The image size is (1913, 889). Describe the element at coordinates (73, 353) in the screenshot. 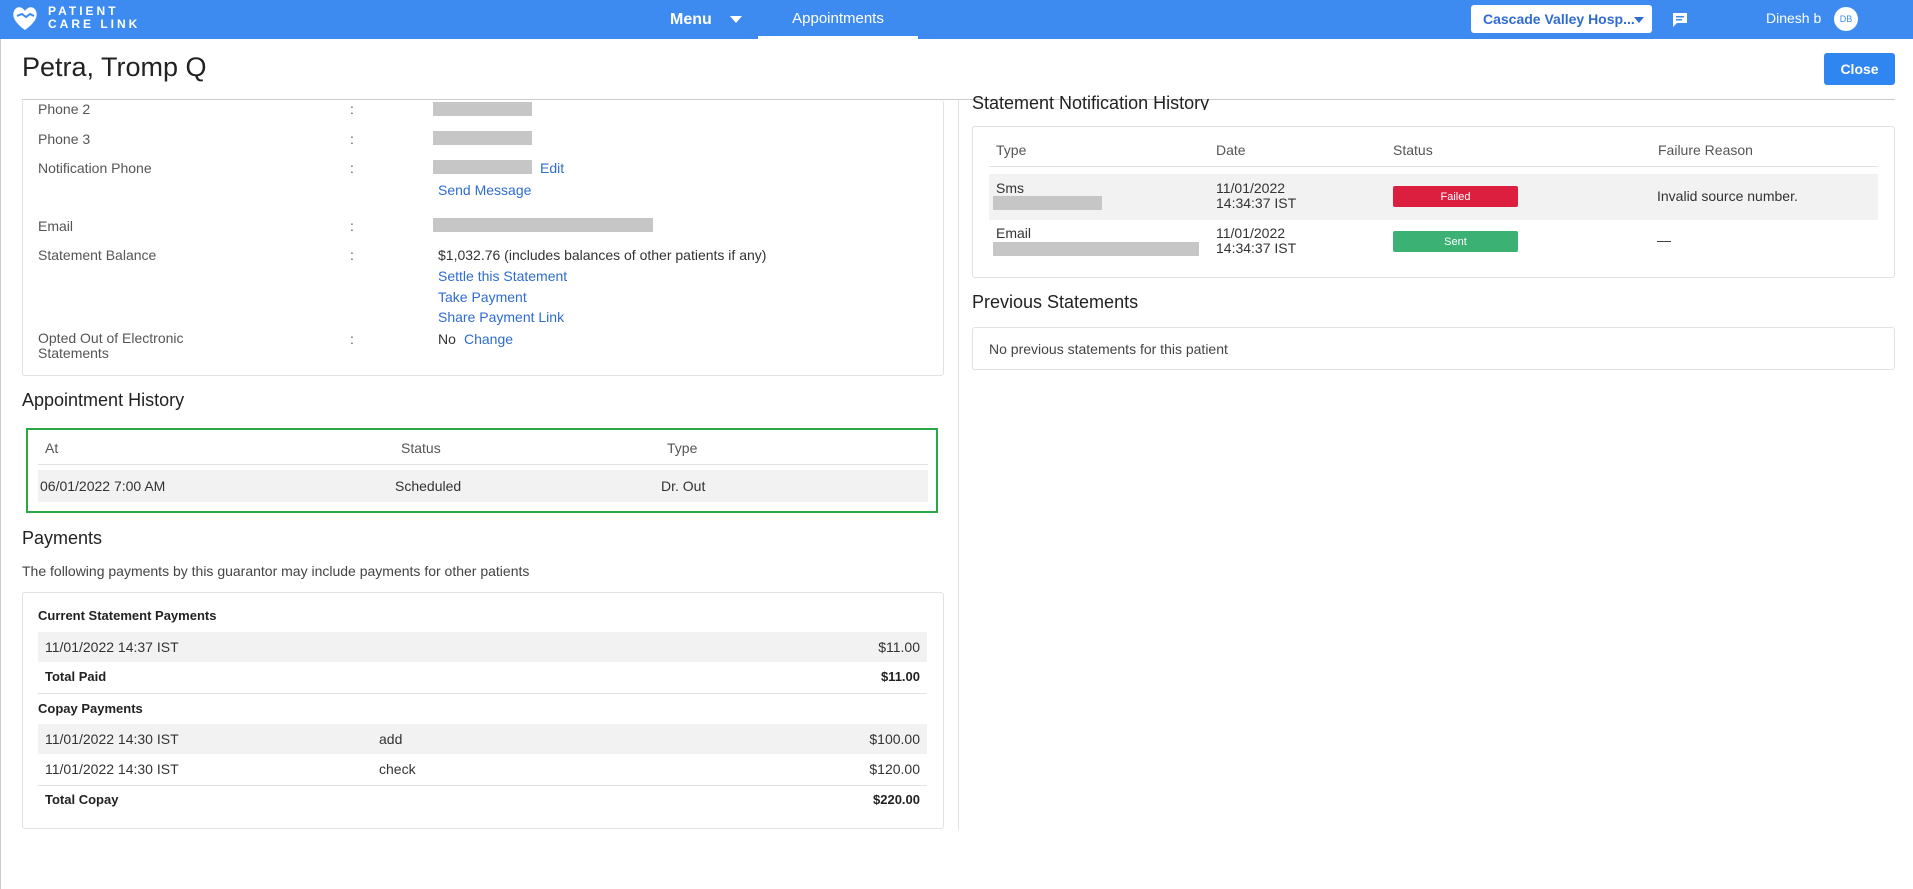

I see `opted-out-label-line2: Statements` at that location.